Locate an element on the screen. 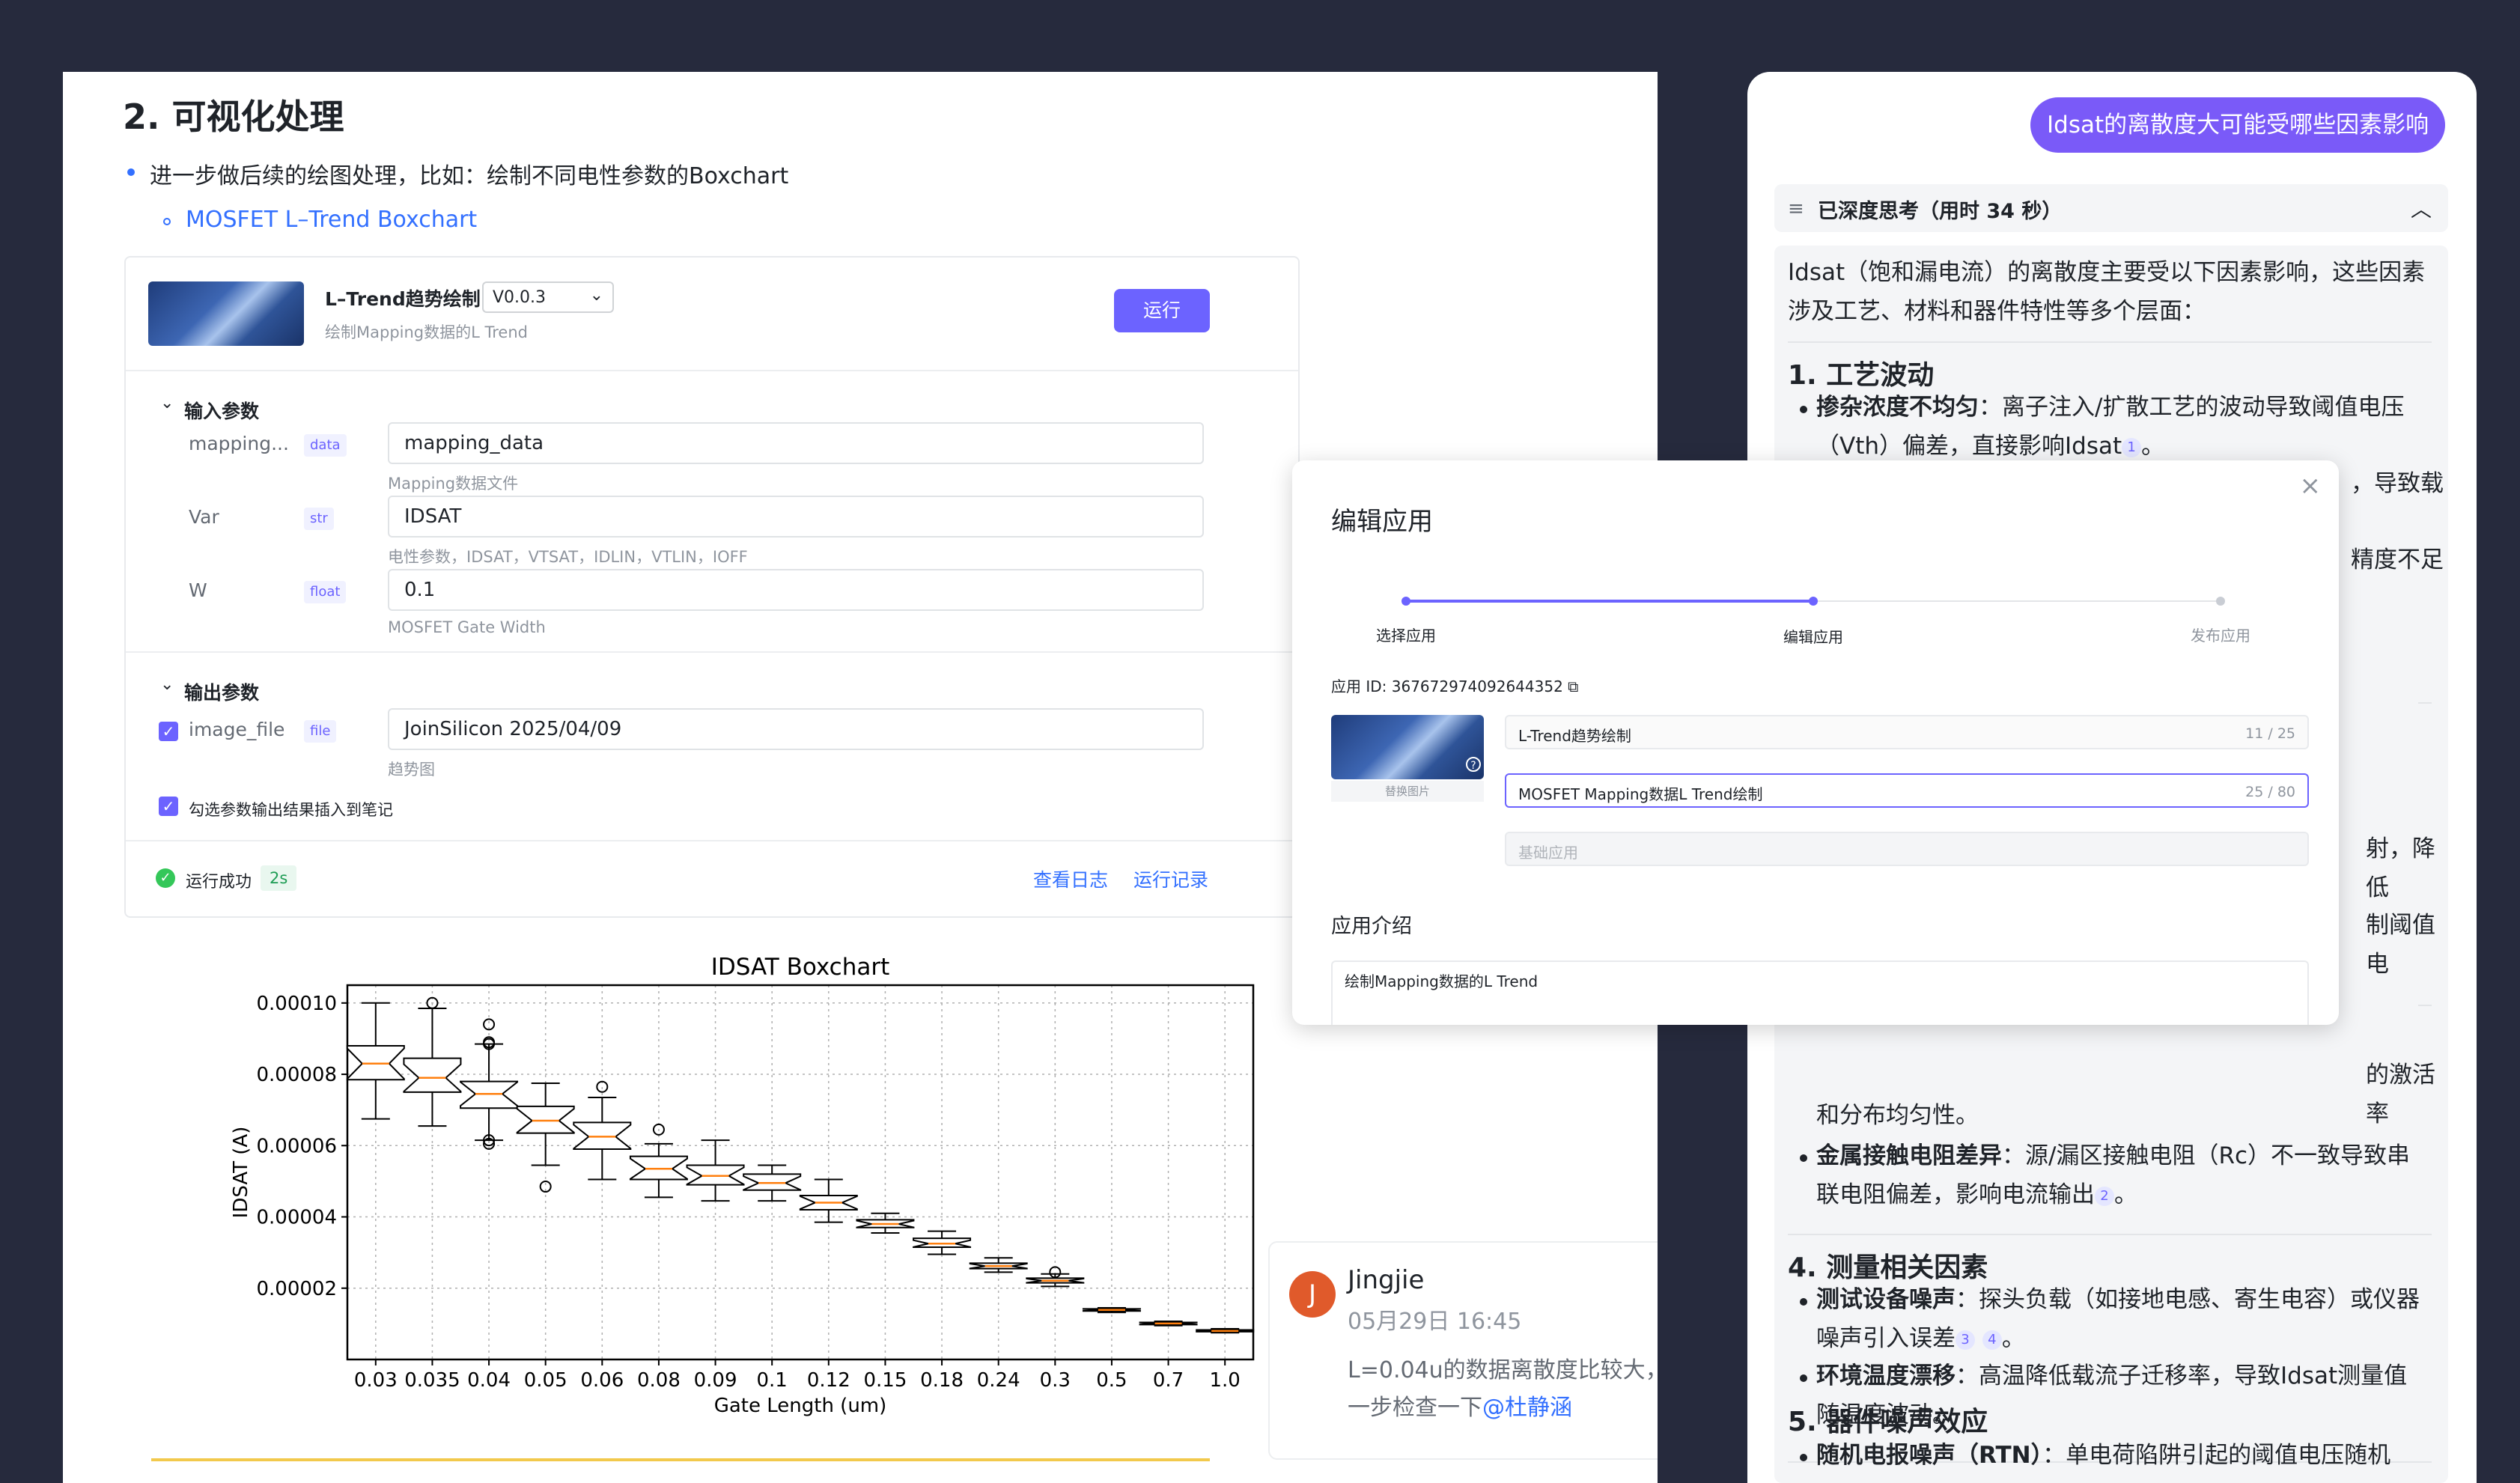 This screenshot has height=1483, width=2520. x-tick-label: 0.7 is located at coordinates (1168, 1380).